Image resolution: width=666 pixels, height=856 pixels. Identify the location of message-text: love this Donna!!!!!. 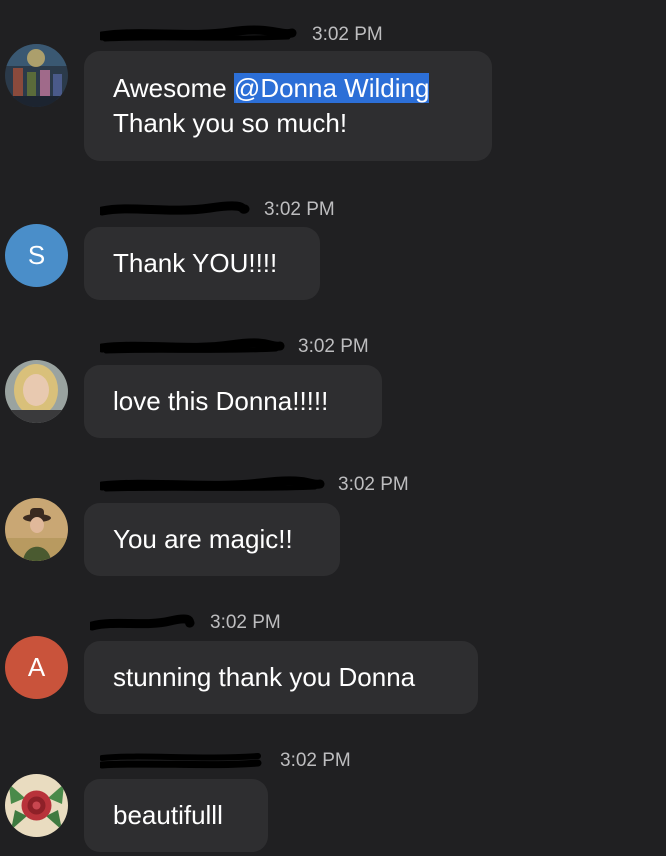
(221, 401).